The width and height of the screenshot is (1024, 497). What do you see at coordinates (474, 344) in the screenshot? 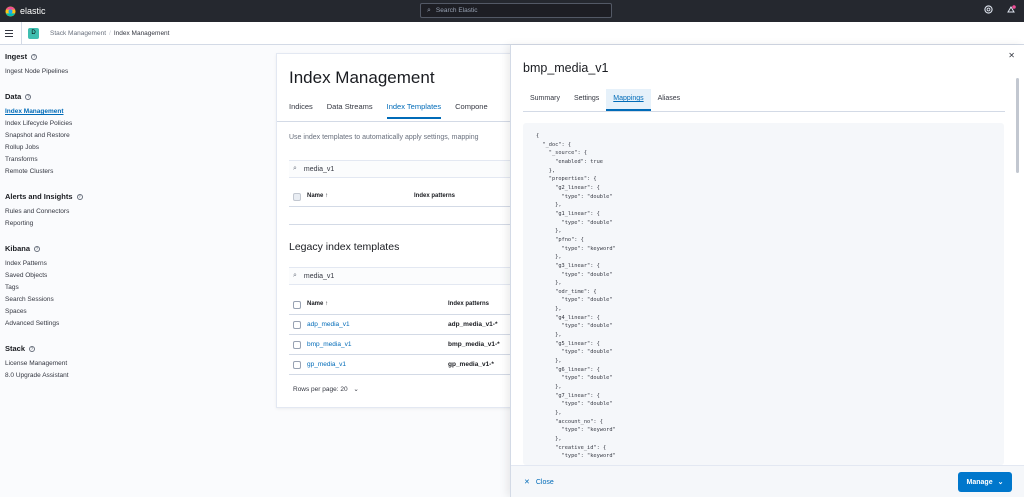
I see `template-pattern: bmp_media_v1-*` at bounding box center [474, 344].